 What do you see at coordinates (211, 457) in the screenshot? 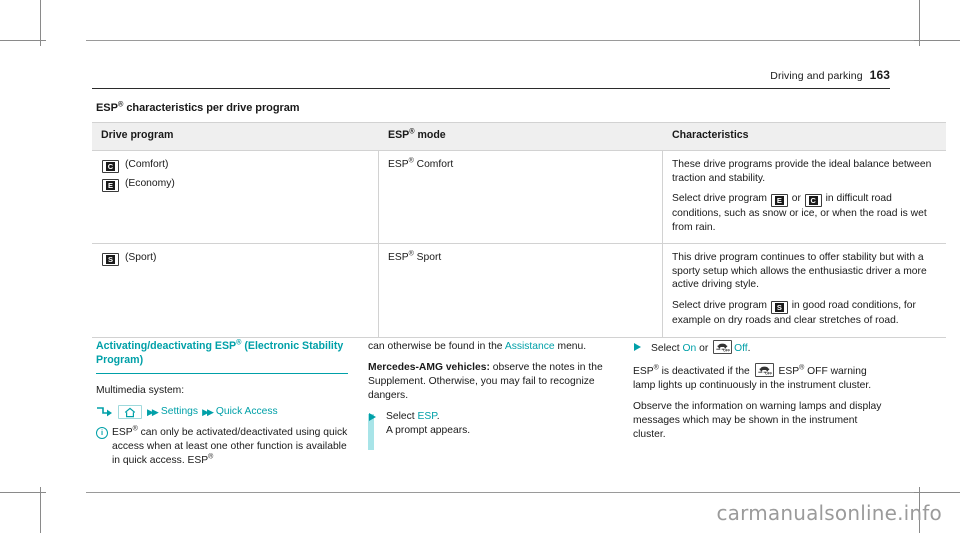
I see `registered-mark: ®` at bounding box center [211, 457].